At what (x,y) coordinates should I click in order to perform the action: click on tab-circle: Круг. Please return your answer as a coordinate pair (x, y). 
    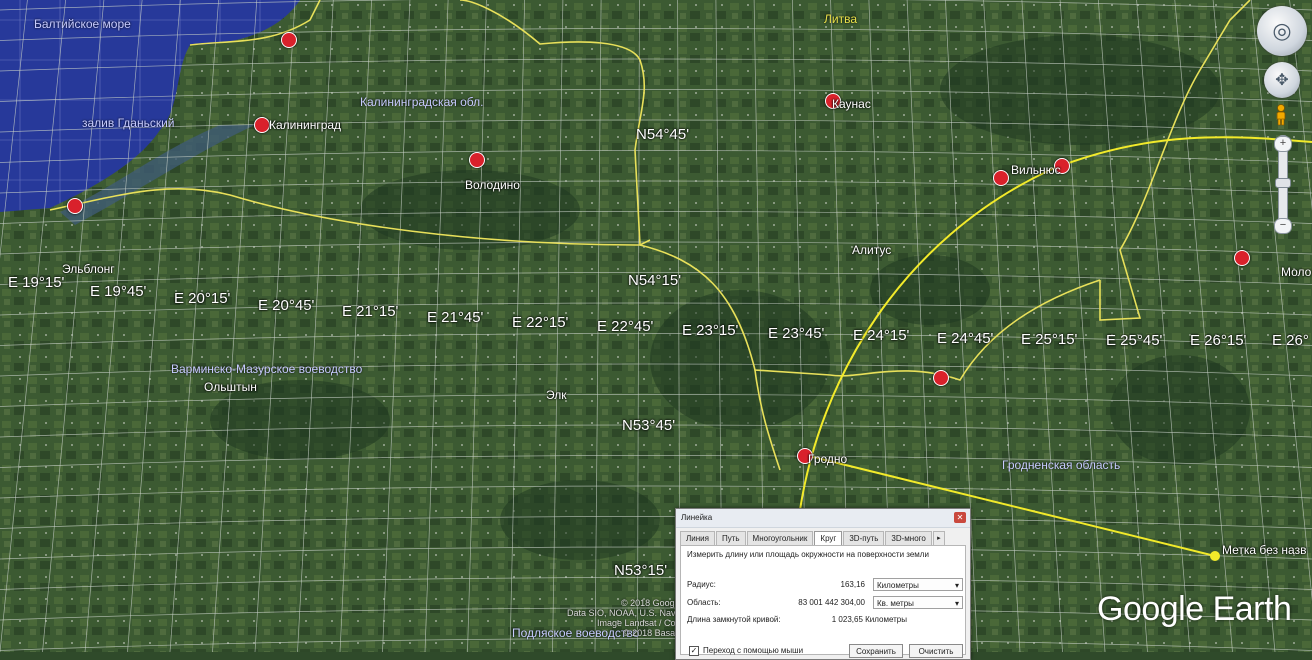
    Looking at the image, I should click on (828, 538).